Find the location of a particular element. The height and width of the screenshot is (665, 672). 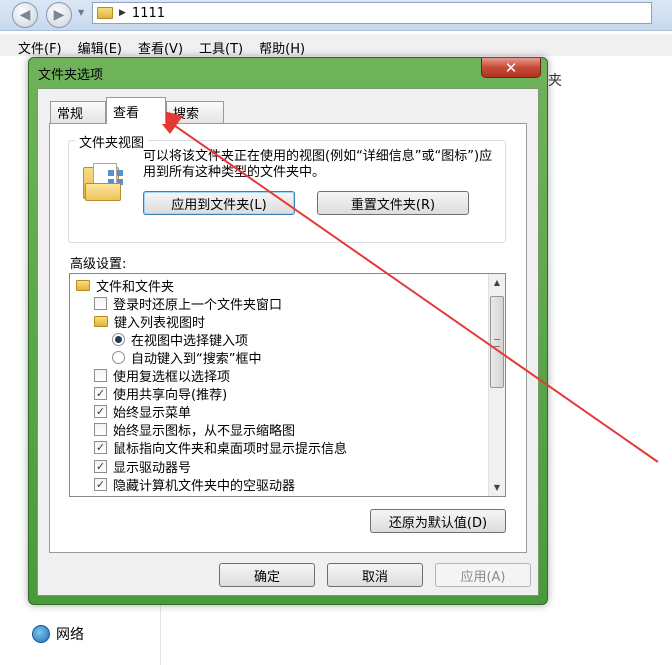

tree-group: 文件和文件夹 is located at coordinates (125, 285).